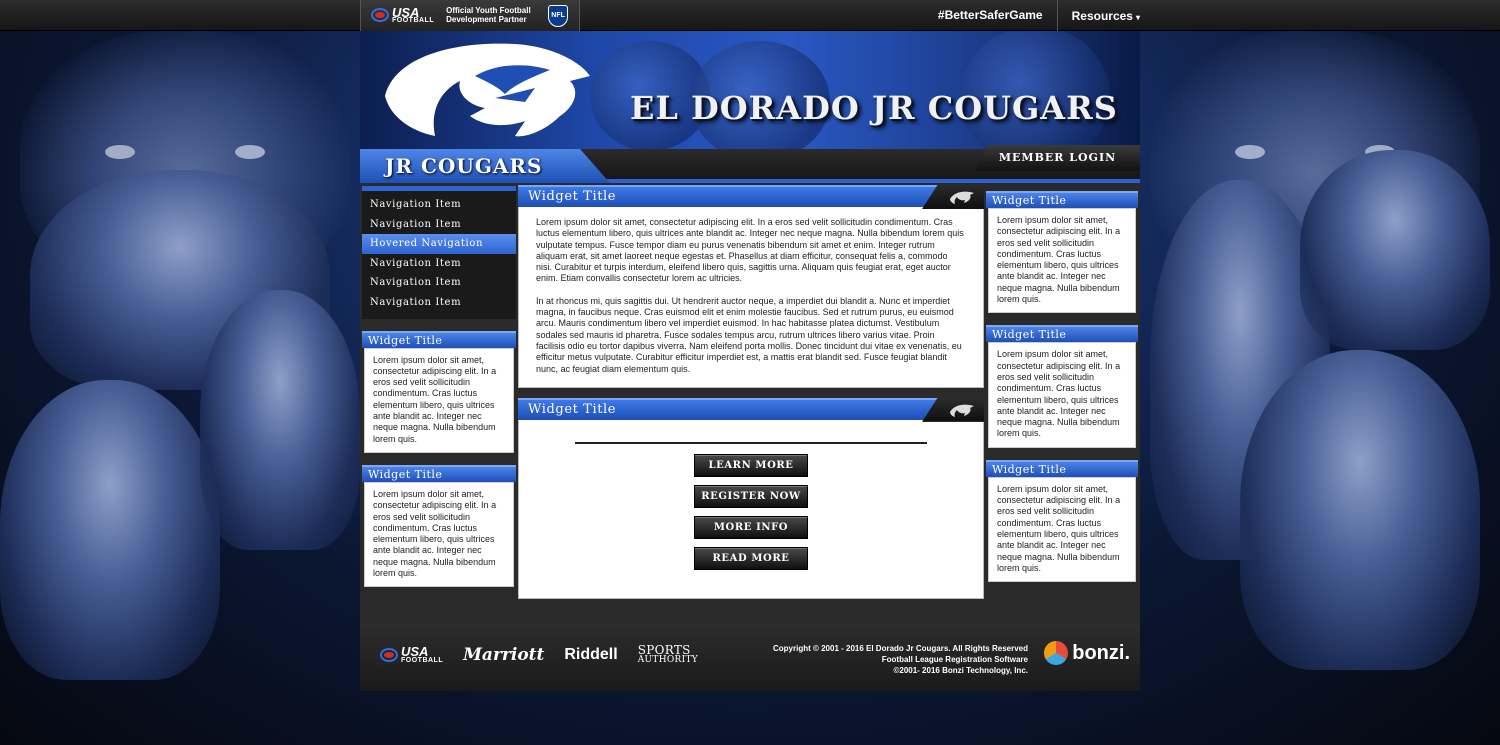  I want to click on hashtag-link: #BetterSaferGame, so click(991, 15).